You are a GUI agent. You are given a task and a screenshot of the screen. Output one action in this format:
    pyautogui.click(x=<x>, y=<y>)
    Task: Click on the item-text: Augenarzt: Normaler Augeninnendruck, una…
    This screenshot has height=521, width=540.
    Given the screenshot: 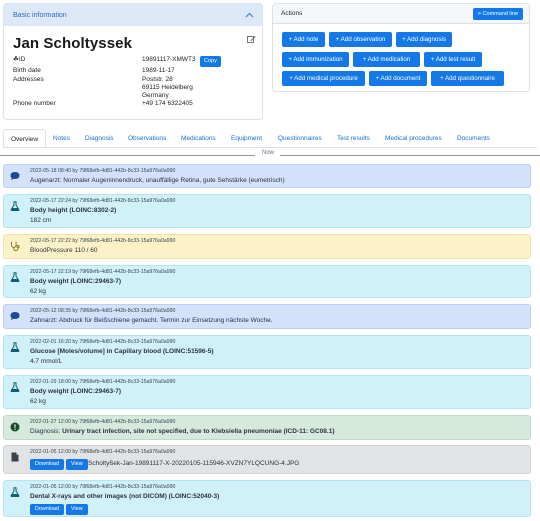 What is the action you would take?
    pyautogui.click(x=157, y=180)
    